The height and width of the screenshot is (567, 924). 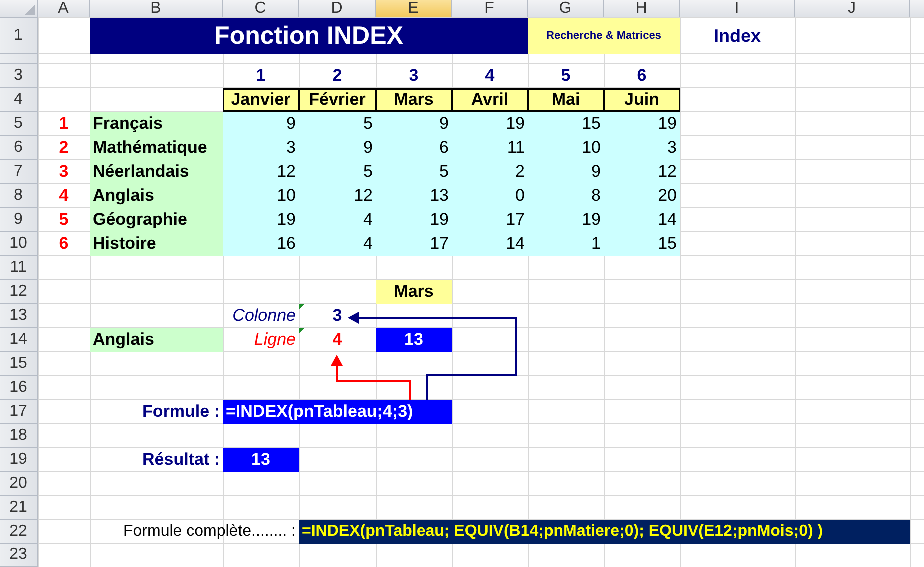 I want to click on month-header: Janvier, so click(x=261, y=100).